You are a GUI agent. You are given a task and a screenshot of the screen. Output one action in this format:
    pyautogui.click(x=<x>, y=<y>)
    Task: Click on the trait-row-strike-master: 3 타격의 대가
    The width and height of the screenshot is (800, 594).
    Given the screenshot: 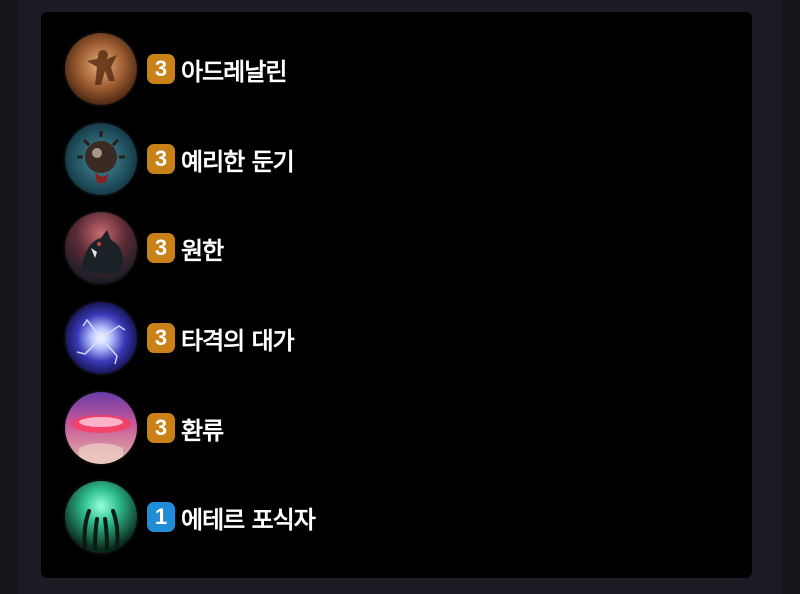 What is the action you would take?
    pyautogui.click(x=180, y=338)
    